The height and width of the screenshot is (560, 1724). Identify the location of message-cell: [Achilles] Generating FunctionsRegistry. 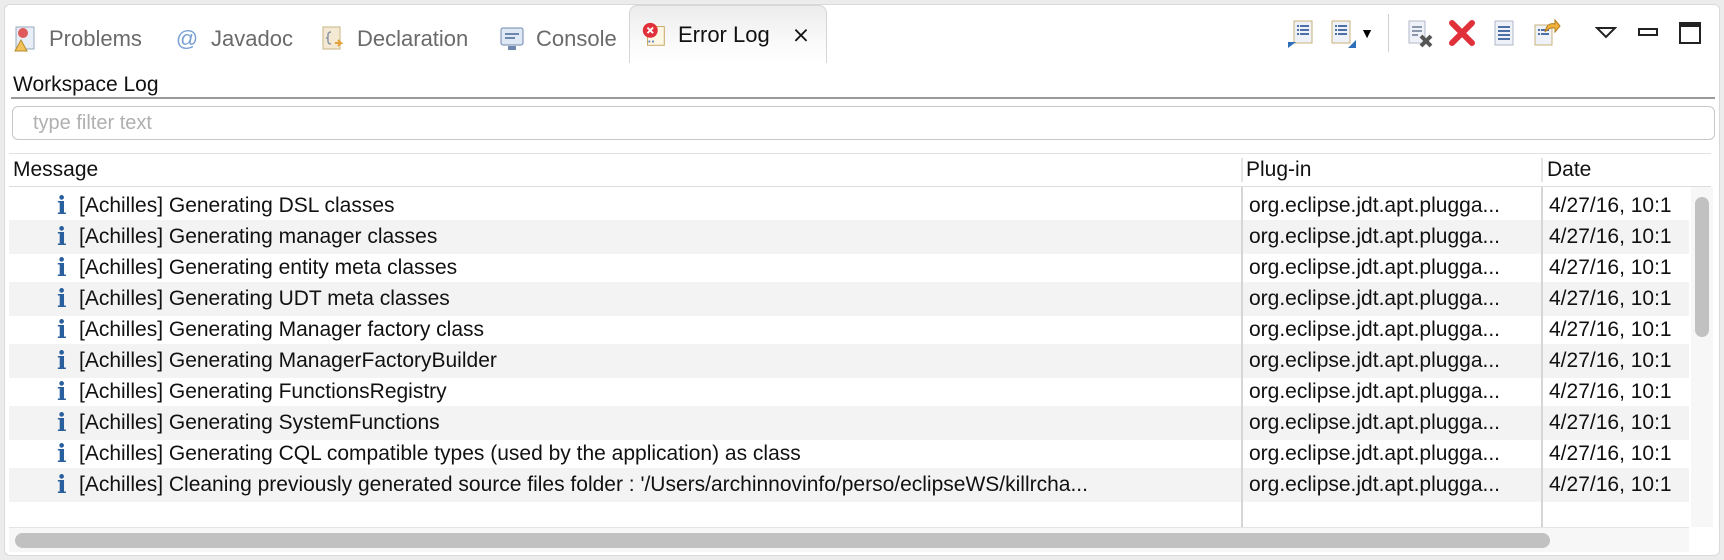
(263, 391).